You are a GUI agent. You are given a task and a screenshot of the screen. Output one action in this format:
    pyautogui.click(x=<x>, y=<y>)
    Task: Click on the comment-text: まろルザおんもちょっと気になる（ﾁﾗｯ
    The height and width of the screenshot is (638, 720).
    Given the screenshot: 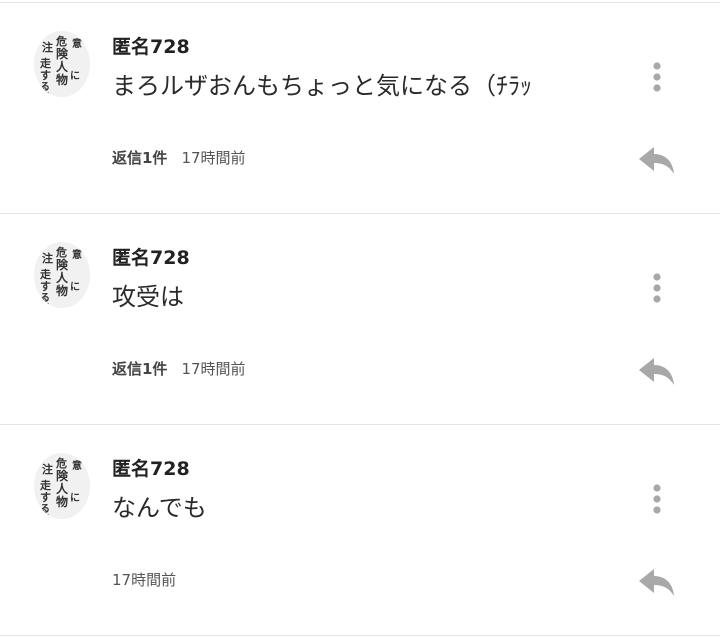 What is the action you would take?
    pyautogui.click(x=322, y=86)
    